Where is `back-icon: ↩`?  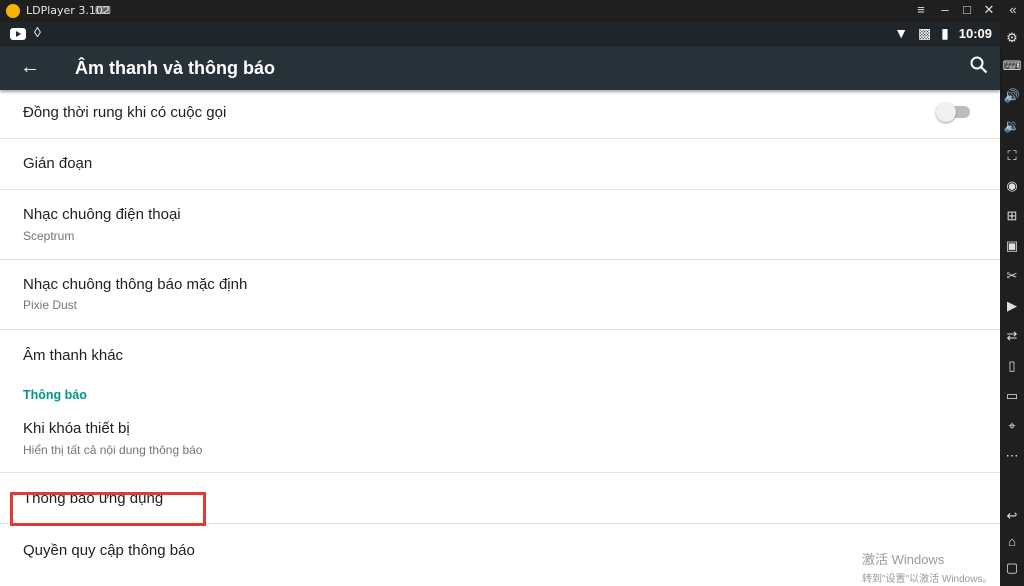 back-icon: ↩ is located at coordinates (1012, 516).